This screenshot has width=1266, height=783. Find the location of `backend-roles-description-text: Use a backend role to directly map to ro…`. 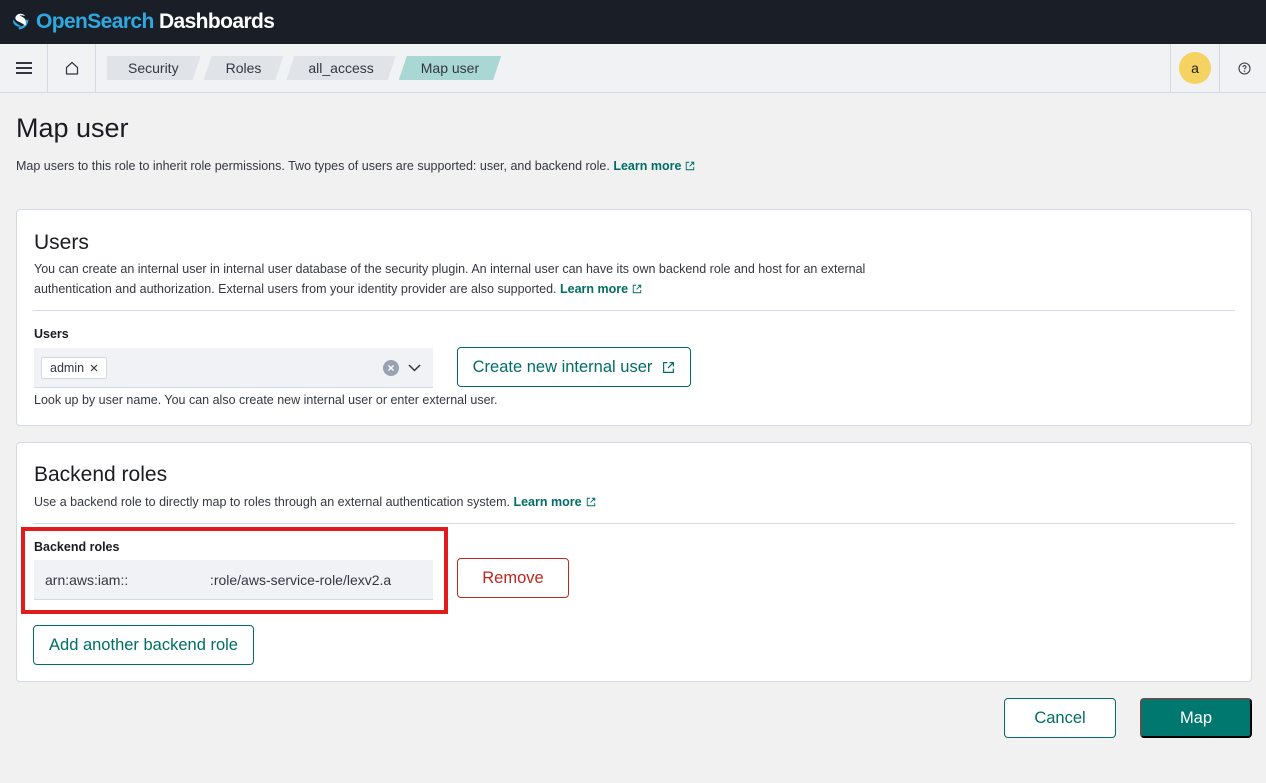

backend-roles-description-text: Use a backend role to directly map to ro… is located at coordinates (272, 502).